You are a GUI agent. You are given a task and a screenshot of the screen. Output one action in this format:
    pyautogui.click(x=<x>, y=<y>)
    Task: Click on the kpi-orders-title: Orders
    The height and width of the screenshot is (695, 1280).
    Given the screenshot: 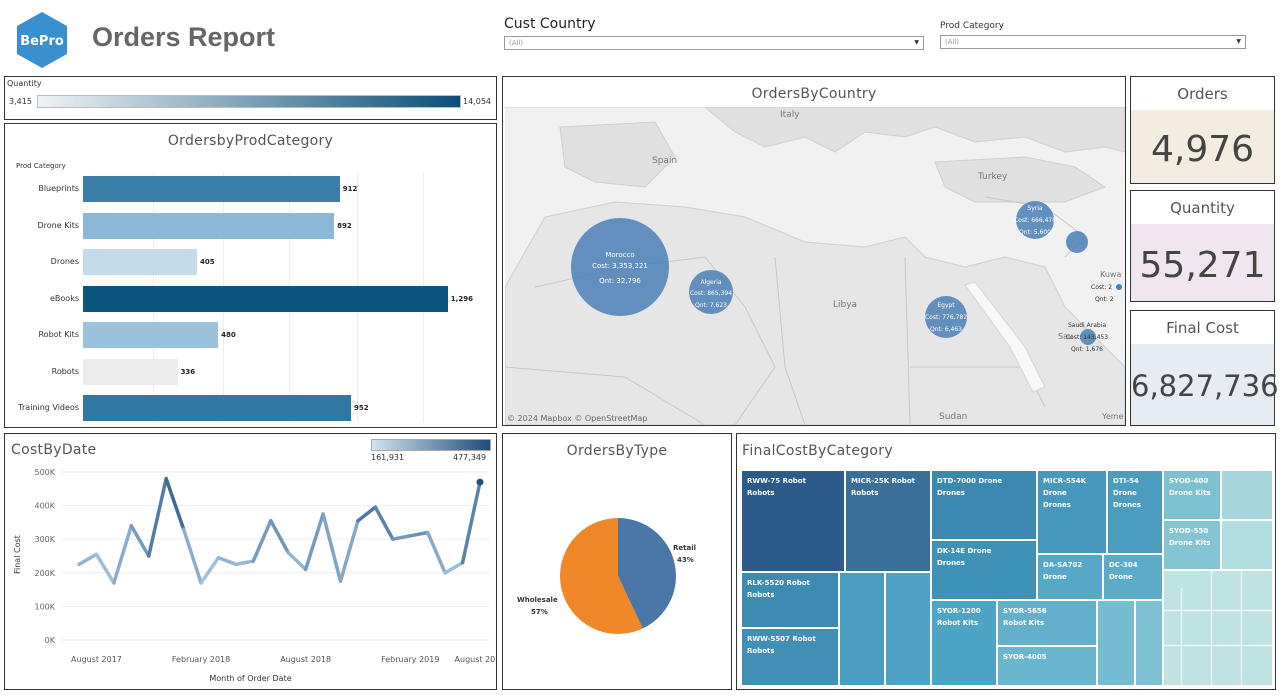 What is the action you would take?
    pyautogui.click(x=1202, y=94)
    